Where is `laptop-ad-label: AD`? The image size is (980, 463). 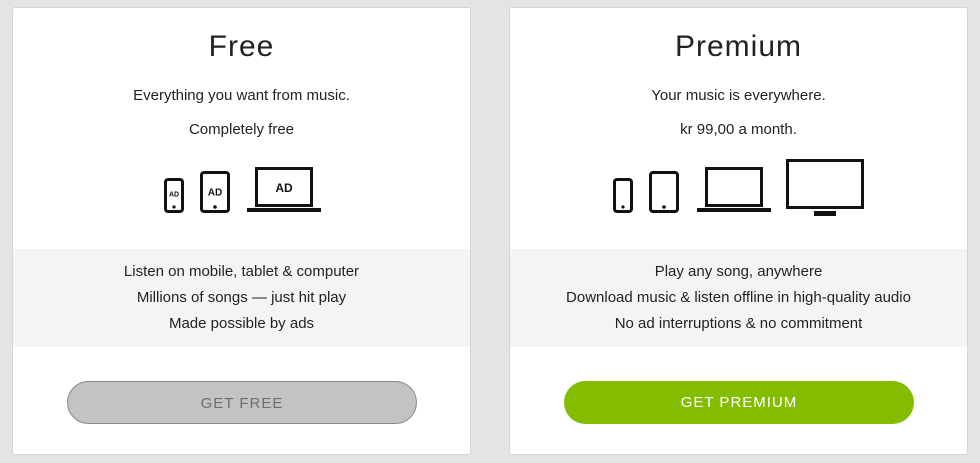 laptop-ad-label: AD is located at coordinates (284, 188).